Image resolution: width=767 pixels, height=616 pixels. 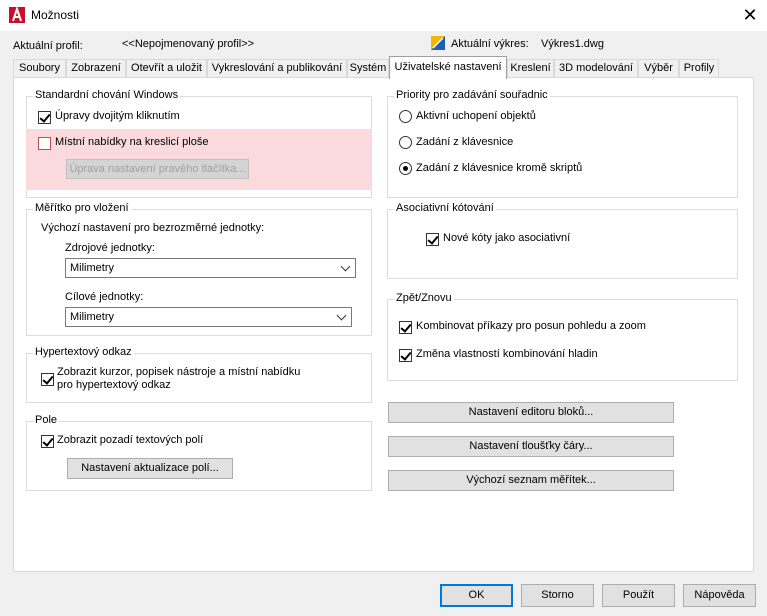 I want to click on fields-title: Pole, so click(x=46, y=420).